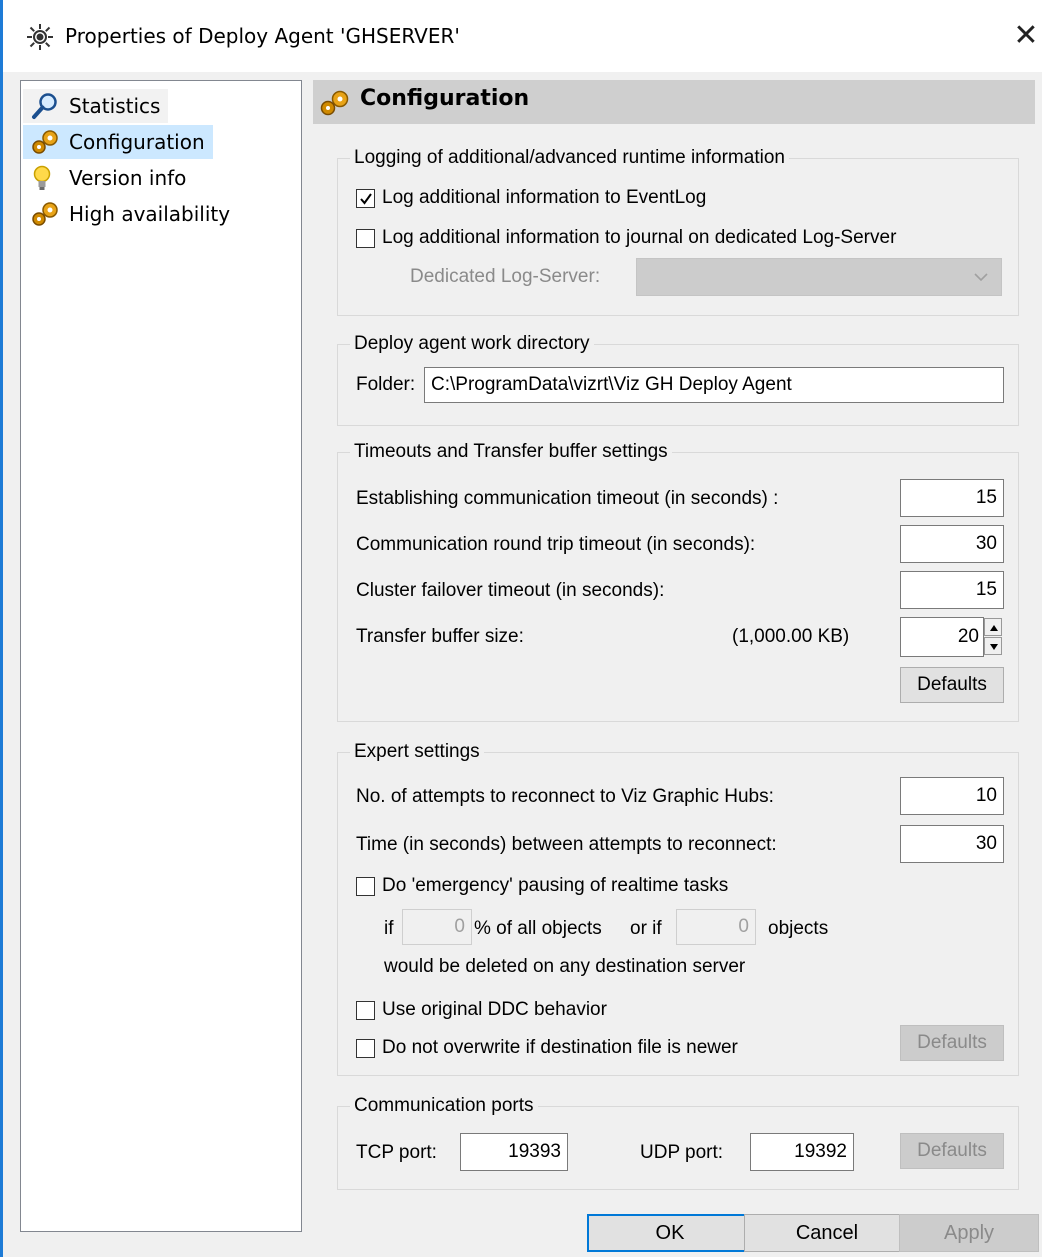  Describe the element at coordinates (952, 544) in the screenshot. I see `roundtrip-timeout-field: 30` at that location.